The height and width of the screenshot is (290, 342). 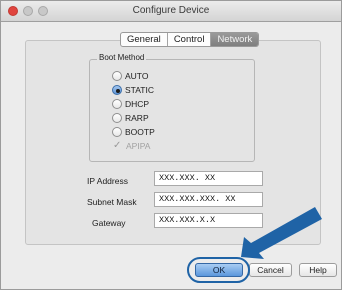 What do you see at coordinates (117, 132) in the screenshot?
I see `radio-bootp` at bounding box center [117, 132].